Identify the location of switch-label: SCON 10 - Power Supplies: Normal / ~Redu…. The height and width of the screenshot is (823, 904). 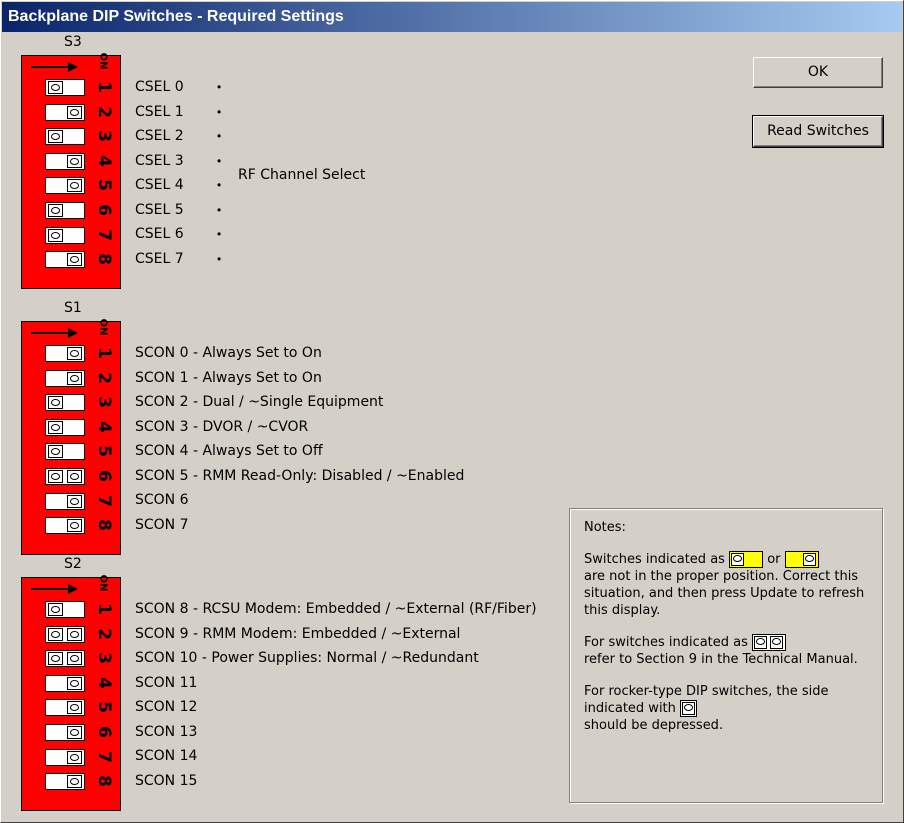
(307, 658).